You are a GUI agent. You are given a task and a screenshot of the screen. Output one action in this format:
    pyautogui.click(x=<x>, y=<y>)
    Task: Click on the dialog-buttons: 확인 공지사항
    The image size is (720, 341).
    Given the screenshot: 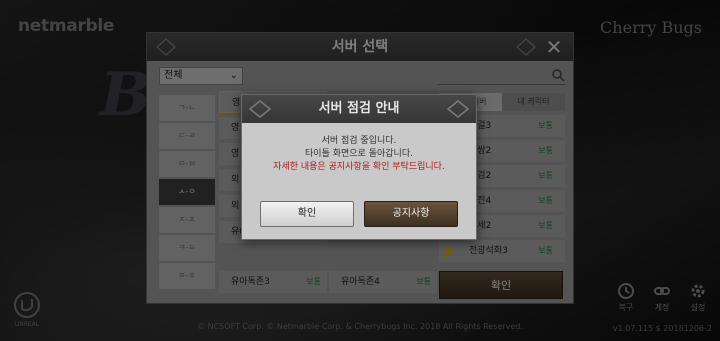 What is the action you would take?
    pyautogui.click(x=359, y=214)
    